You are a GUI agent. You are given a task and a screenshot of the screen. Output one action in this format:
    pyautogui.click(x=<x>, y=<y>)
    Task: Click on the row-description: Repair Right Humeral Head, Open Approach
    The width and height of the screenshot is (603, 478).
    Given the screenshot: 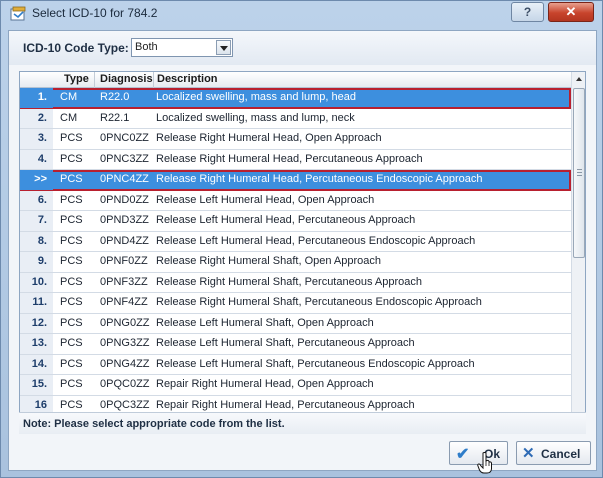 What is the action you would take?
    pyautogui.click(x=265, y=384)
    